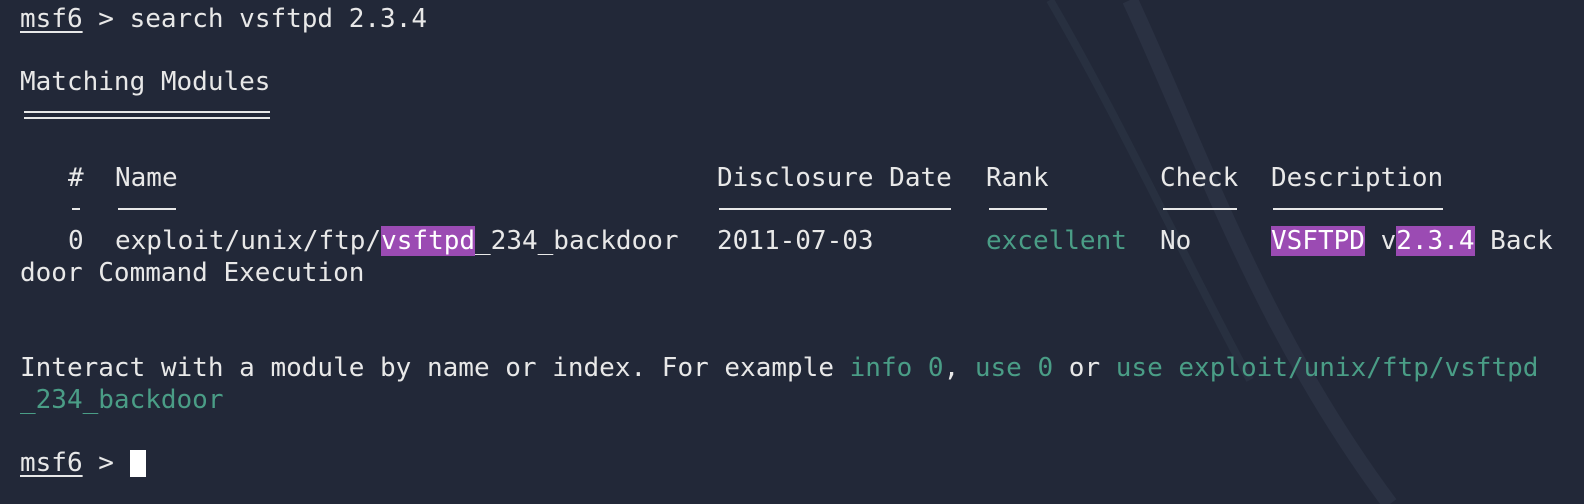  I want to click on hint-command-use-index: use 0, so click(1014, 368).